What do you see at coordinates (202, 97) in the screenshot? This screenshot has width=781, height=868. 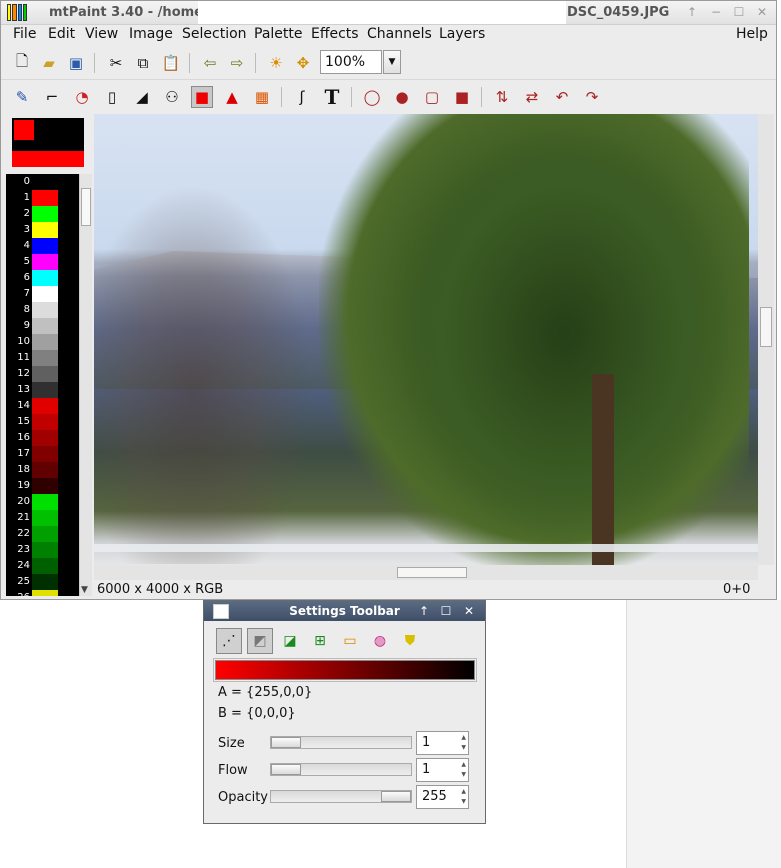 I see `paint-tool-icon: ■` at bounding box center [202, 97].